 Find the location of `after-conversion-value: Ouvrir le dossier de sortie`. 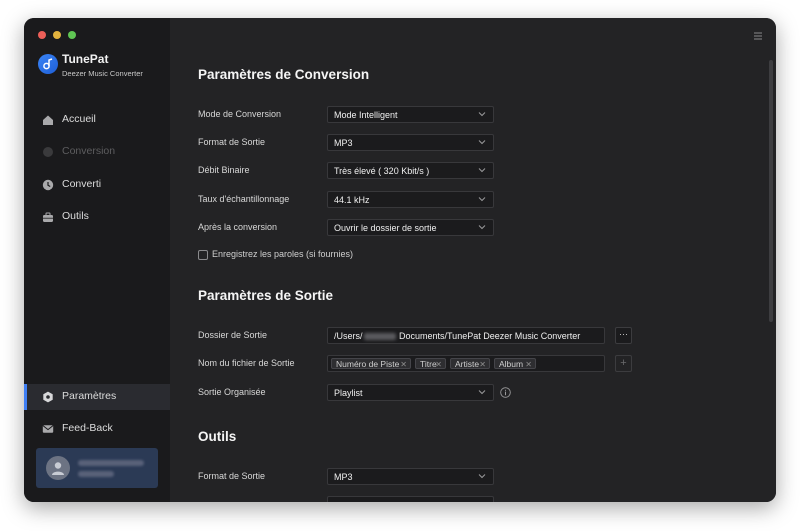

after-conversion-value: Ouvrir le dossier de sortie is located at coordinates (385, 228).